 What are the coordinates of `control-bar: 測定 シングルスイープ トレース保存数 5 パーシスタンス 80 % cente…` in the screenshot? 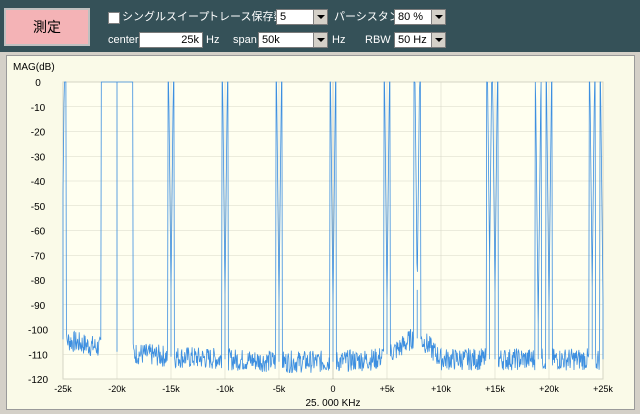 It's located at (320, 26).